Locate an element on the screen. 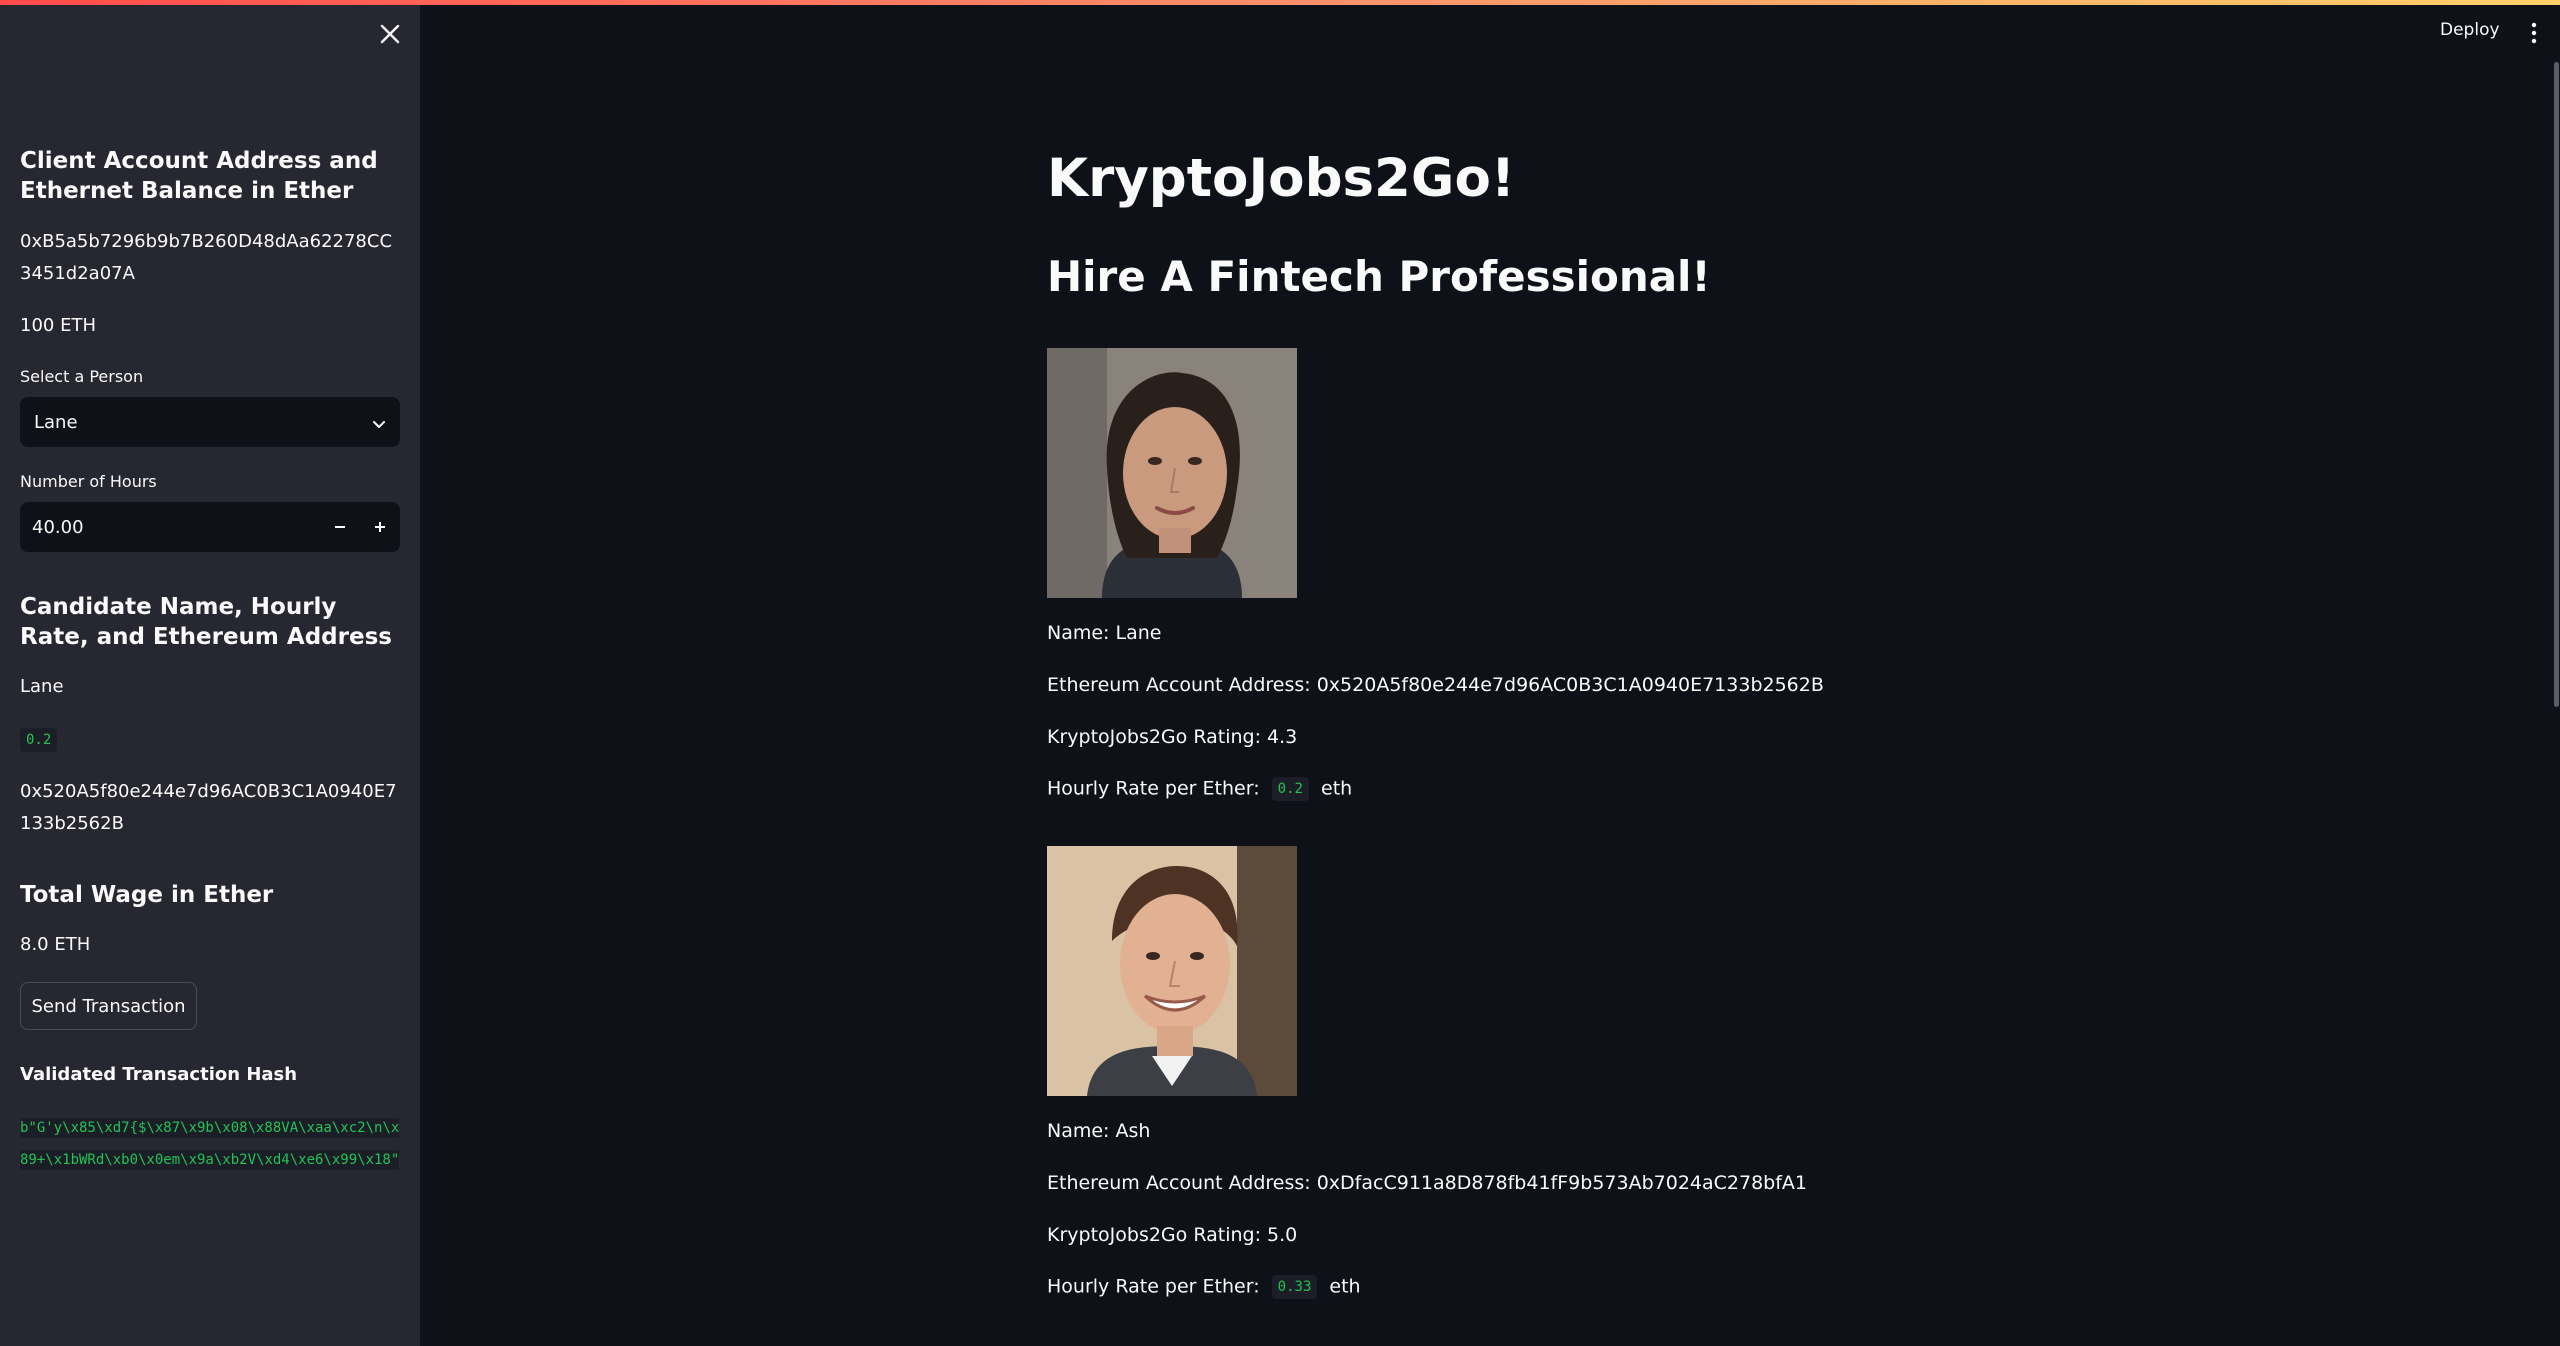 The height and width of the screenshot is (1346, 2560). candidate-rate: 0.2 is located at coordinates (39, 740).